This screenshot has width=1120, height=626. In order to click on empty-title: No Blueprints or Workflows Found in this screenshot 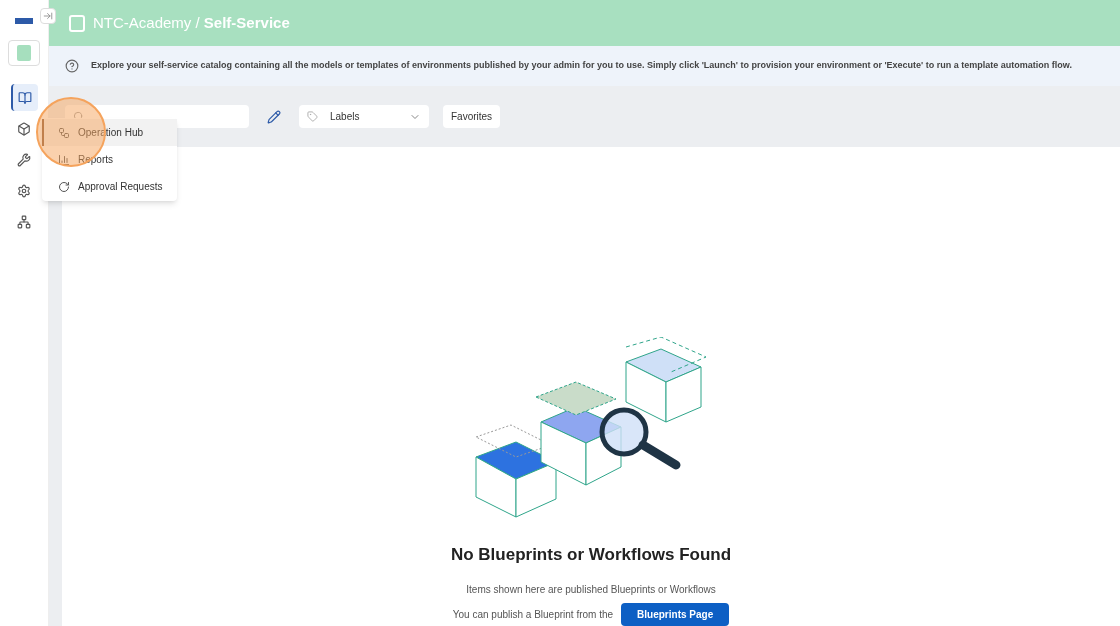, I will do `click(591, 555)`.